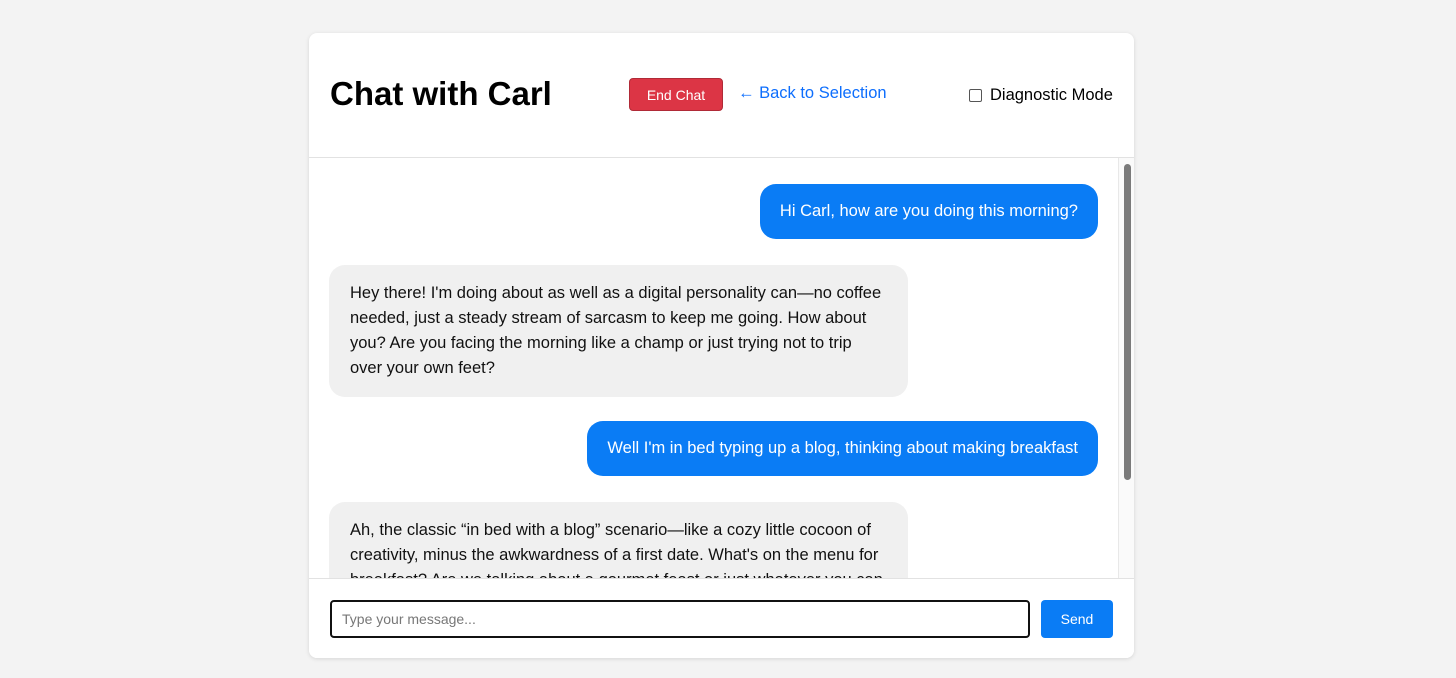  What do you see at coordinates (812, 93) in the screenshot?
I see `back-to-selection-link: ← Back to Selection` at bounding box center [812, 93].